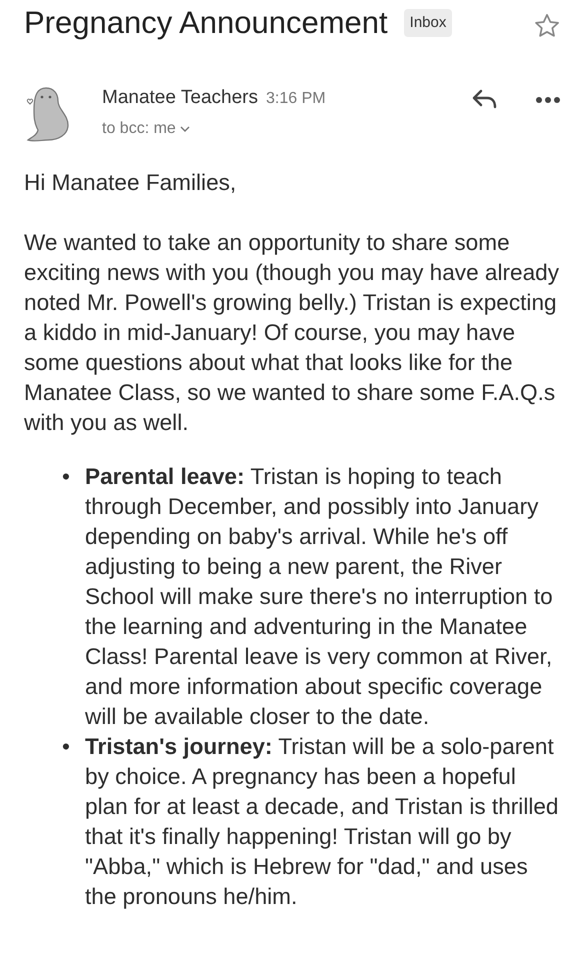  I want to click on recipients-toggle: to bcc: me, so click(146, 128).